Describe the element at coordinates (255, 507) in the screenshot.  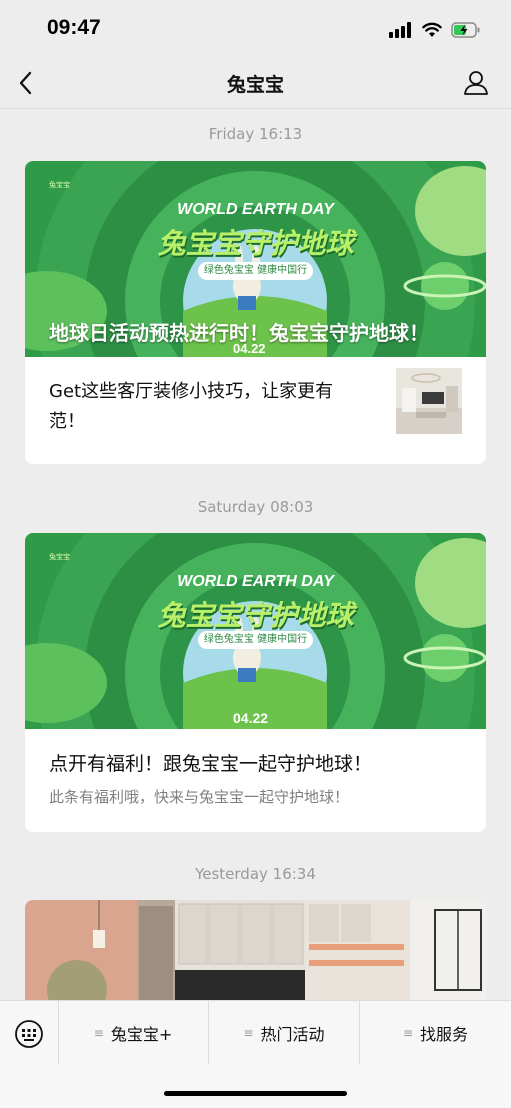
I see `message-timestamp: Saturday 08:03` at that location.